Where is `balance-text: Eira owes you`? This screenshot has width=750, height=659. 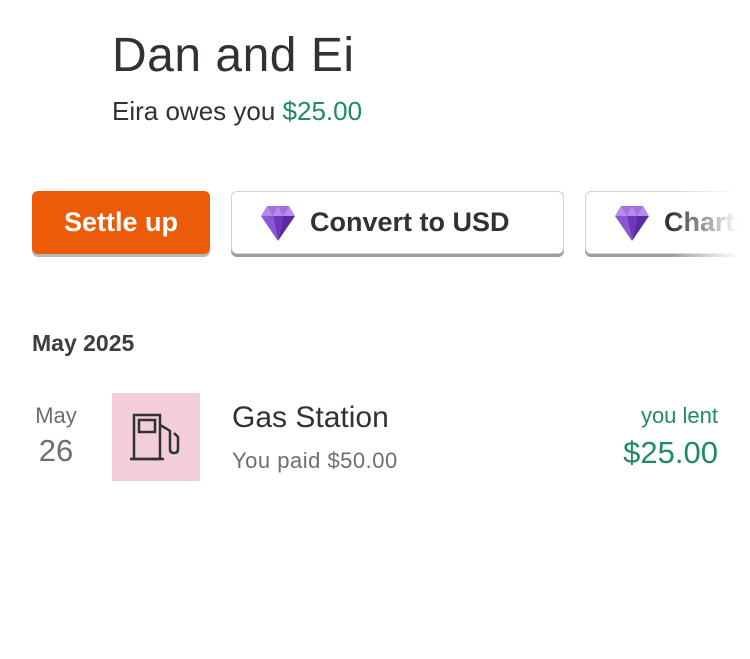 balance-text: Eira owes you is located at coordinates (197, 111).